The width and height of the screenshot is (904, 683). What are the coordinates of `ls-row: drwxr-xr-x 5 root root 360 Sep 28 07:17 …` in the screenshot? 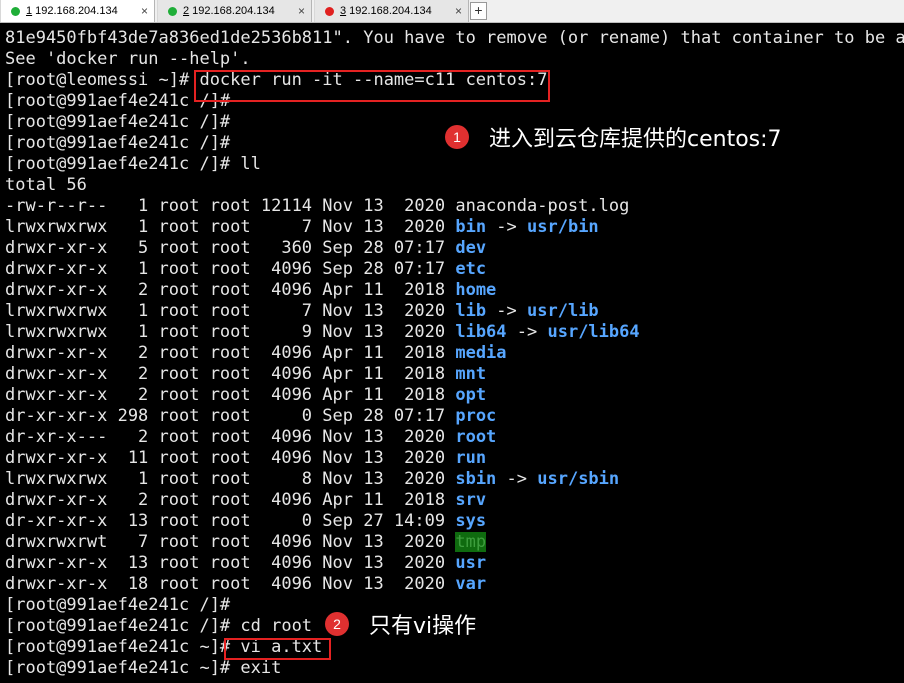 It's located at (454, 248).